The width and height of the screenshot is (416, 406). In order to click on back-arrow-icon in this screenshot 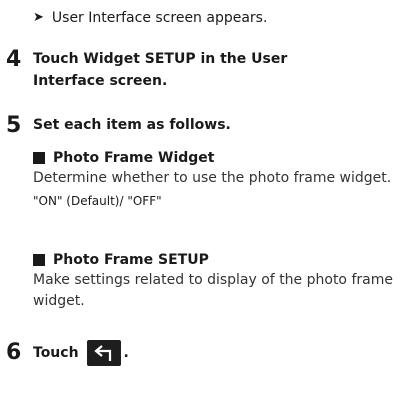, I will do `click(102, 353)`.